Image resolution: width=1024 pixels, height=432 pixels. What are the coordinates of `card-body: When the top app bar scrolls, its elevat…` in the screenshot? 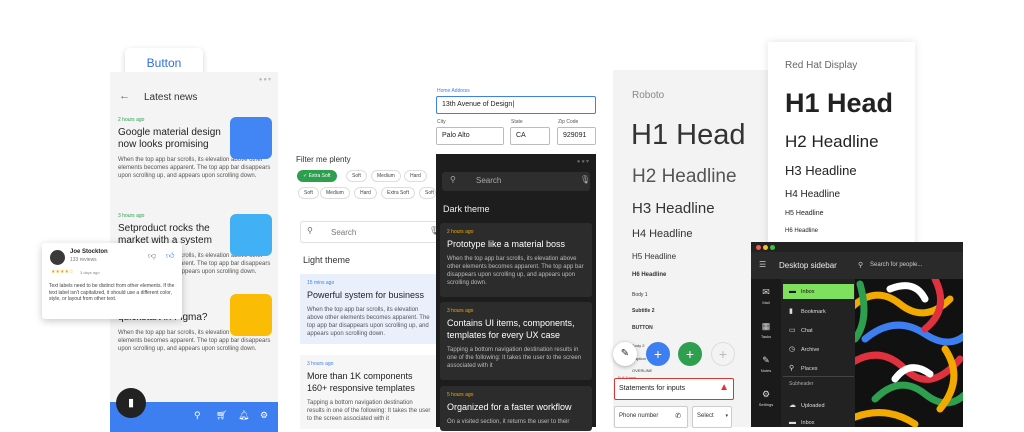 It's located at (368, 322).